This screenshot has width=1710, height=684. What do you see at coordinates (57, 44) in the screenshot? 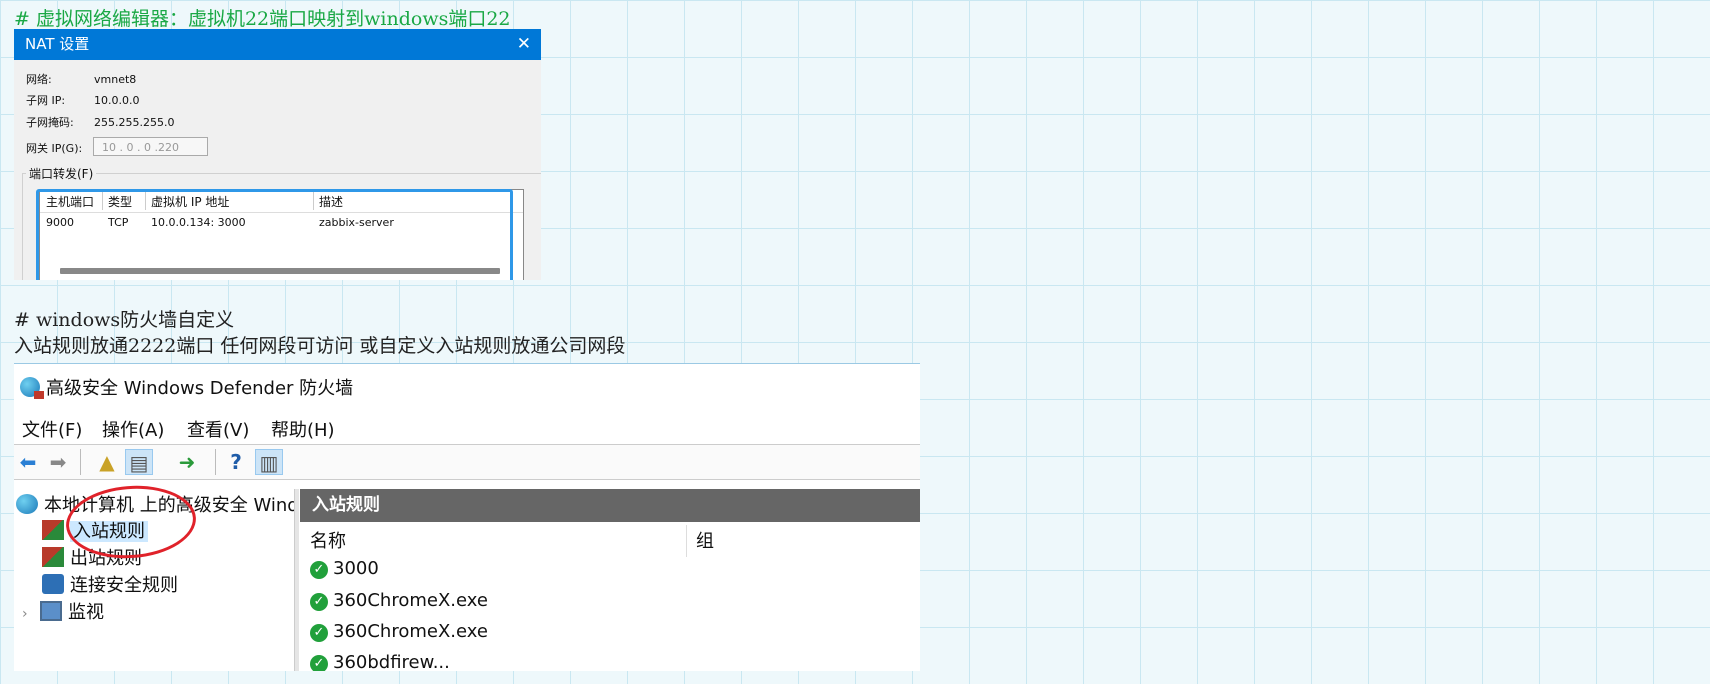
I see `nat-dialog-title: NAT 设置` at bounding box center [57, 44].